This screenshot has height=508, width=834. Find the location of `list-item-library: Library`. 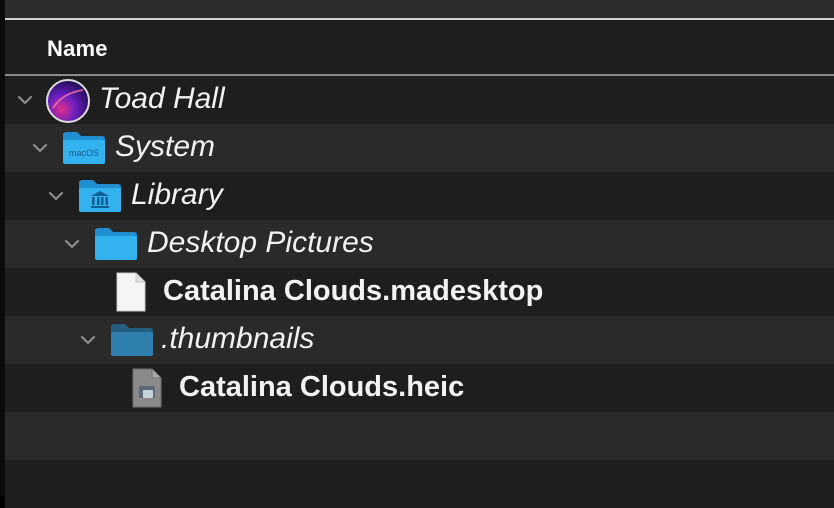

list-item-library: Library is located at coordinates (419, 196).